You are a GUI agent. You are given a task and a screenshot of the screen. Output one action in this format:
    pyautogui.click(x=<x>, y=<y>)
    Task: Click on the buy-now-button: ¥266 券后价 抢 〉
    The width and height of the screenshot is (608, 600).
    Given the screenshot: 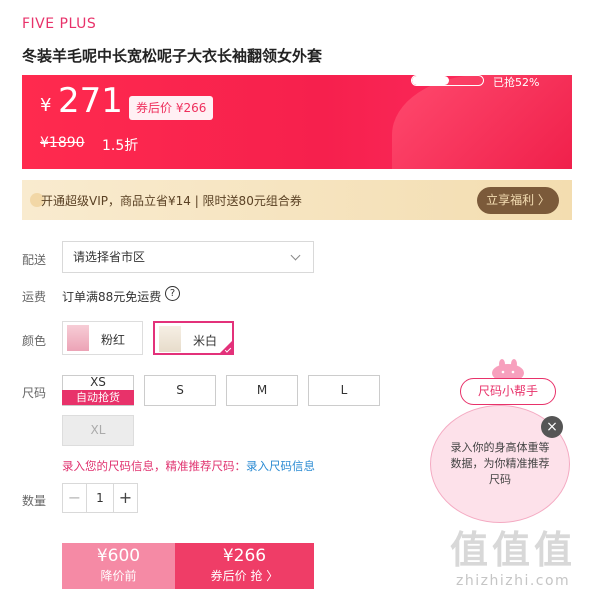 What is the action you would take?
    pyautogui.click(x=244, y=566)
    